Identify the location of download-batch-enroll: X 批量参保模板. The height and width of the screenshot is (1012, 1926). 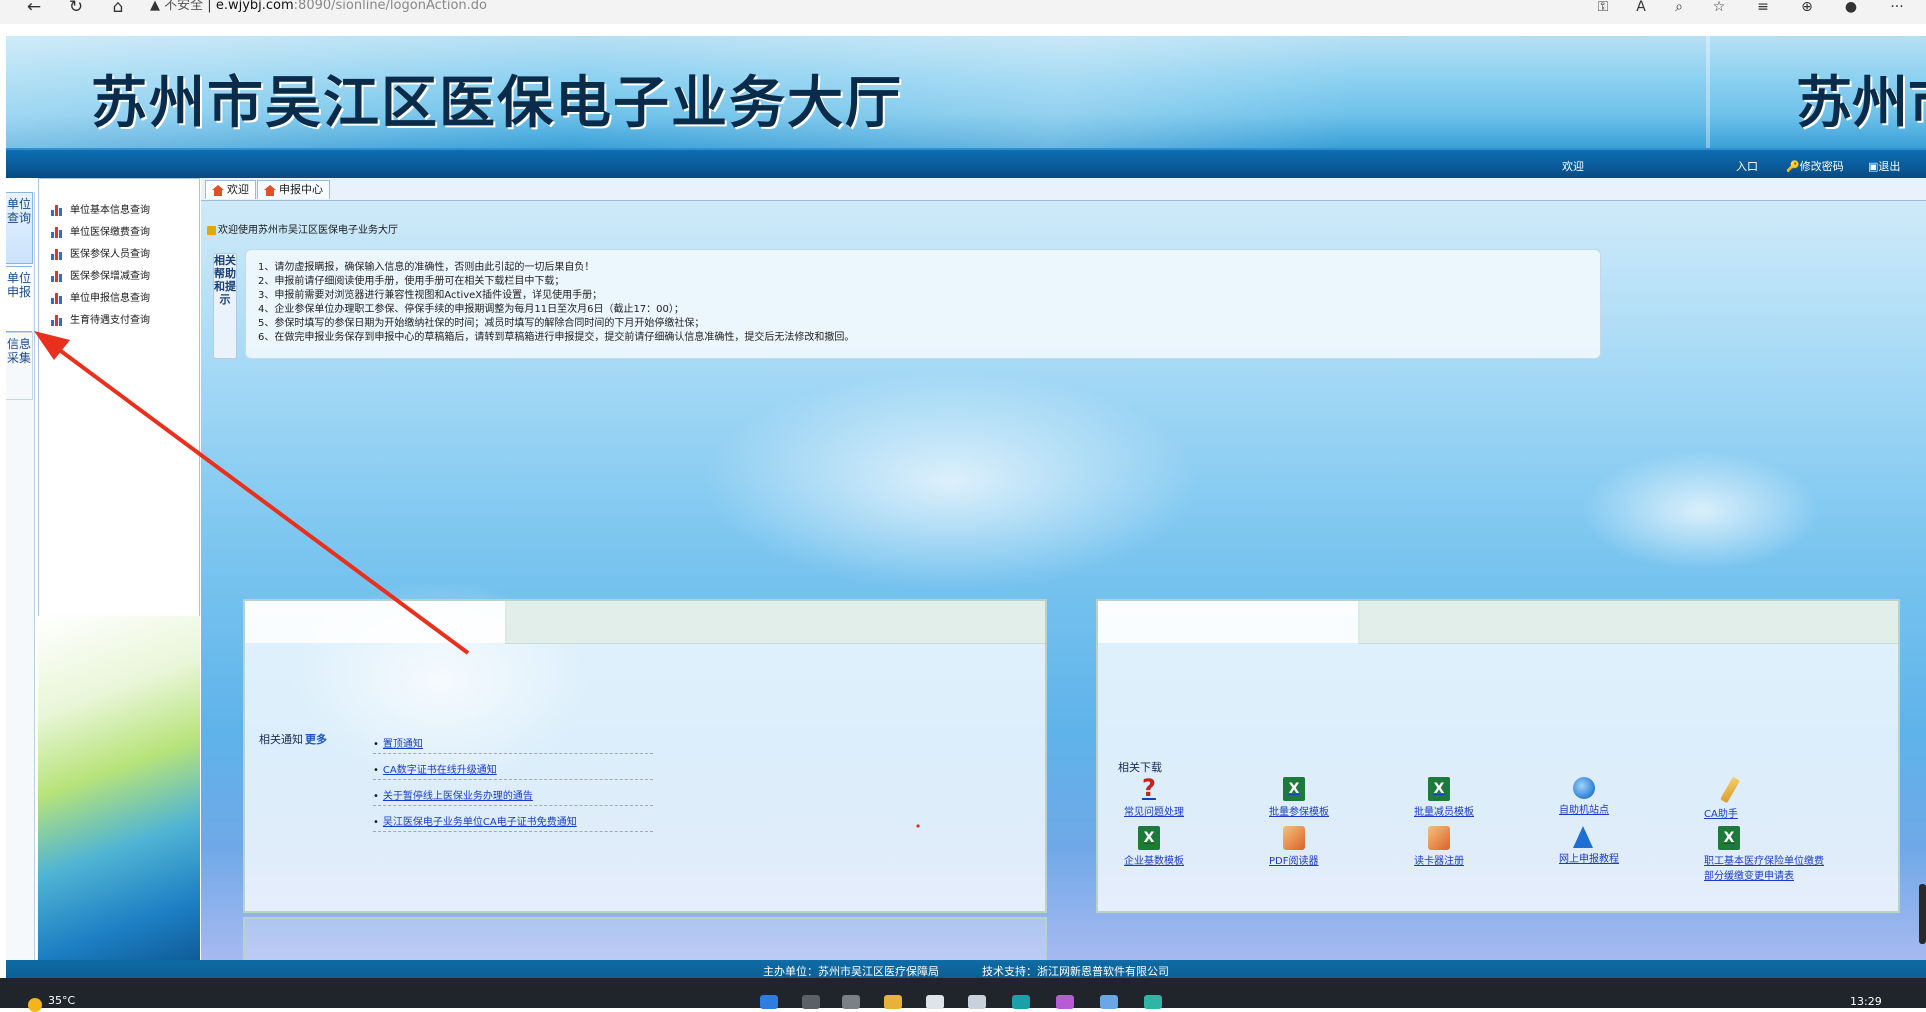
(1334, 797).